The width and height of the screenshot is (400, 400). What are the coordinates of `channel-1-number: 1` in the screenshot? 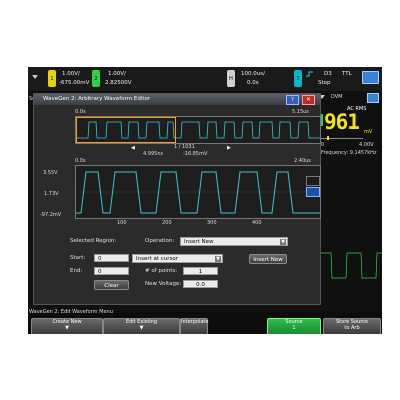 It's located at (52, 79).